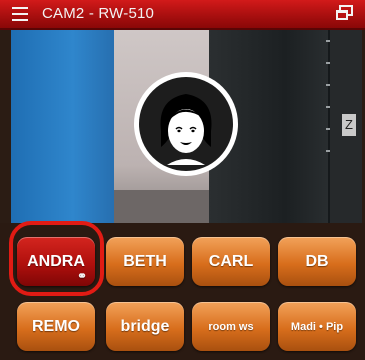 The width and height of the screenshot is (365, 360). I want to click on preset-button-madi-pip: Madi • Pip, so click(317, 326).